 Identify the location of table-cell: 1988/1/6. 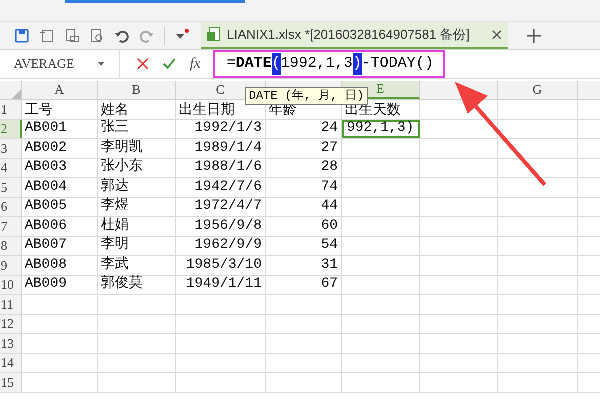
(221, 167).